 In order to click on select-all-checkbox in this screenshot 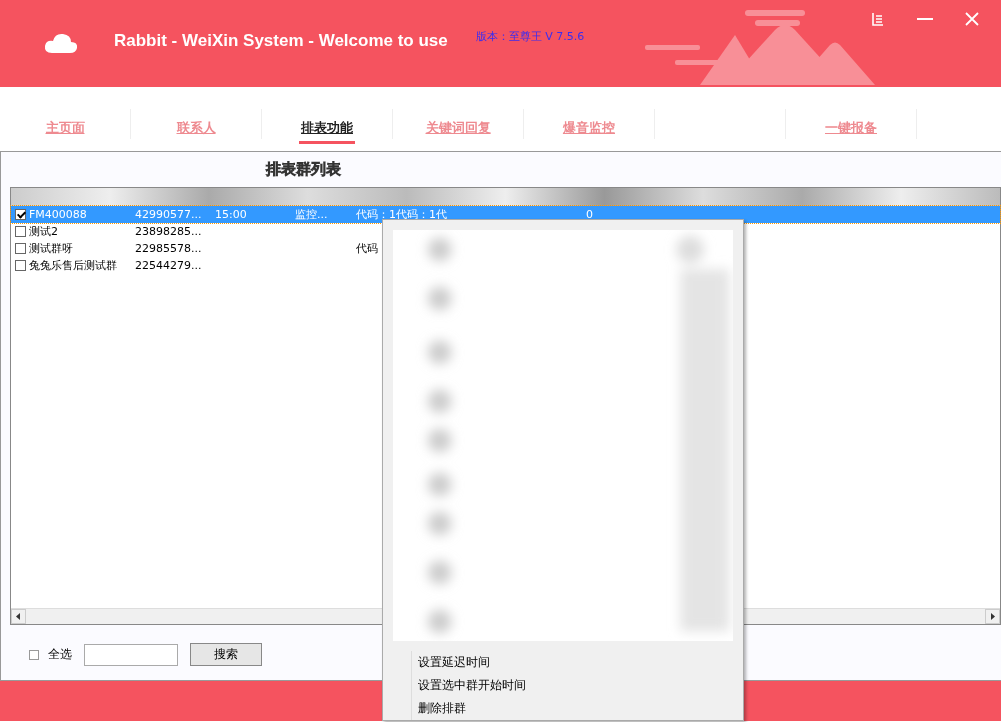, I will do `click(34, 654)`.